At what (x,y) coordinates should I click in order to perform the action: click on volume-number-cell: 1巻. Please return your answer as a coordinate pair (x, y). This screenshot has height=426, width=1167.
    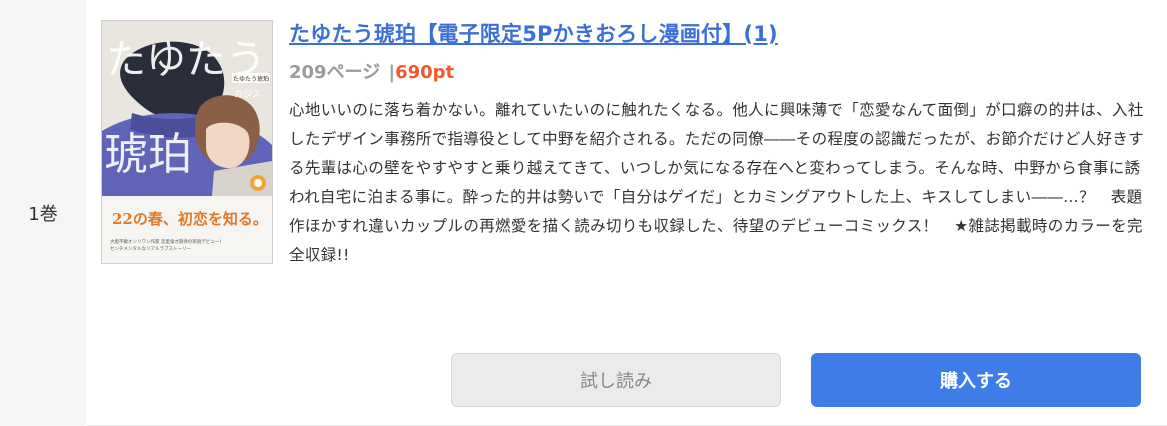
    Looking at the image, I should click on (43, 213).